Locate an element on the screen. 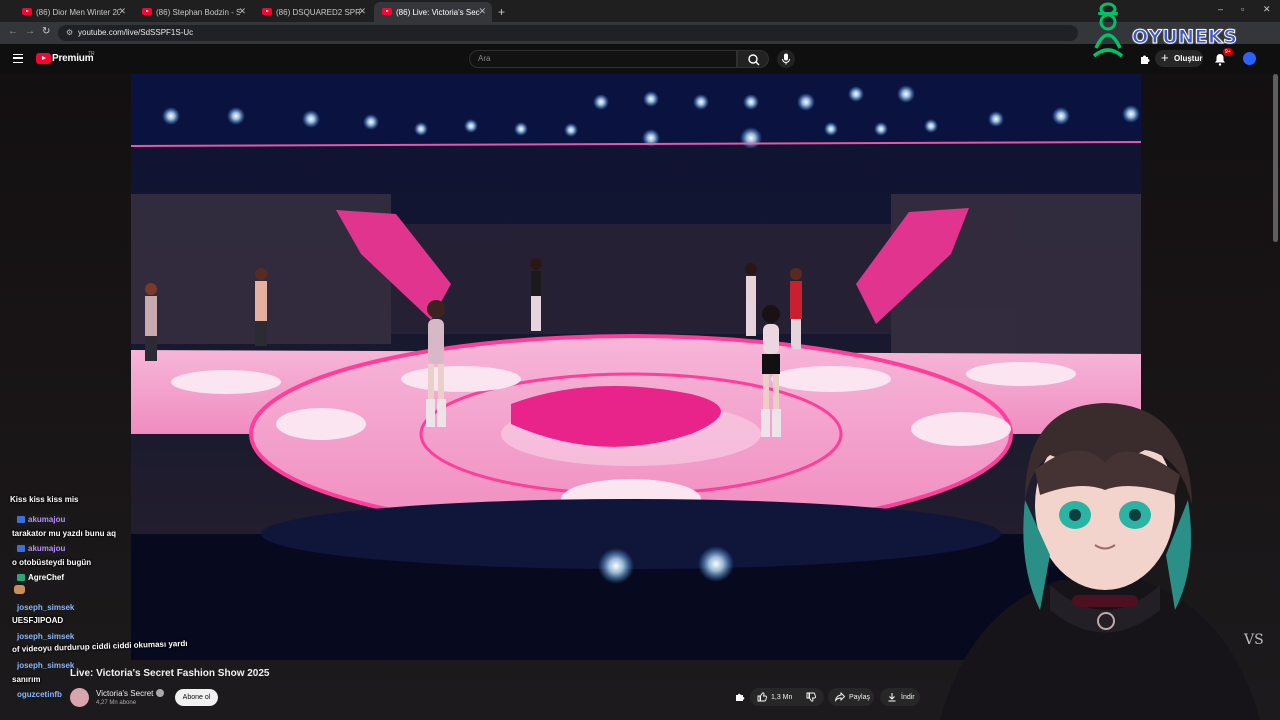  browser-tab-active: (86) Live: Victoria's Secret F ✕ is located at coordinates (433, 12).